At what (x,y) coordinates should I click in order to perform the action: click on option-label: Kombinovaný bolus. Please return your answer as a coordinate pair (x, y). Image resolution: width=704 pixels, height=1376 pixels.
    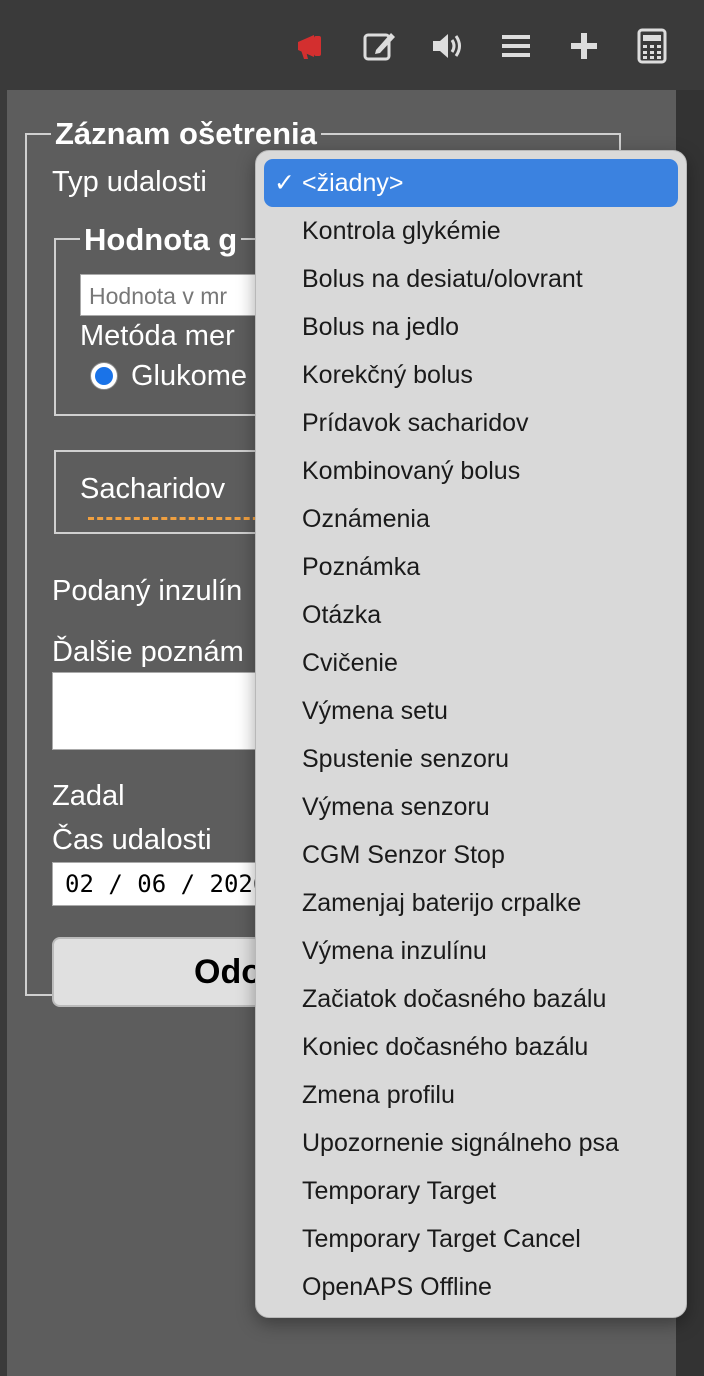
    Looking at the image, I should click on (411, 471).